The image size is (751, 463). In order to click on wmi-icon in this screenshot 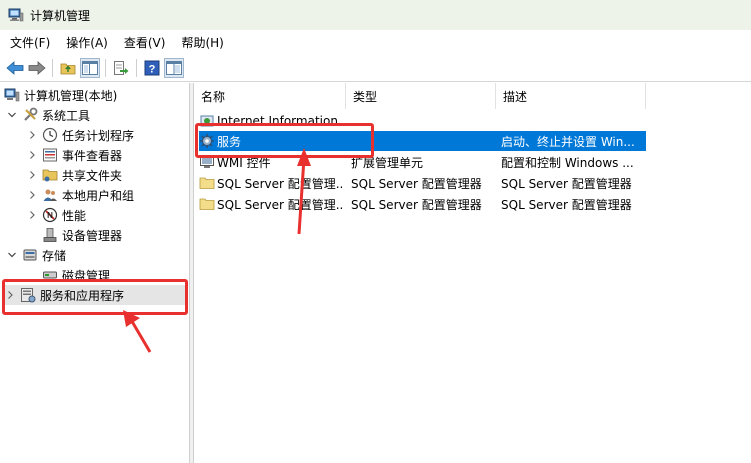, I will do `click(207, 162)`.